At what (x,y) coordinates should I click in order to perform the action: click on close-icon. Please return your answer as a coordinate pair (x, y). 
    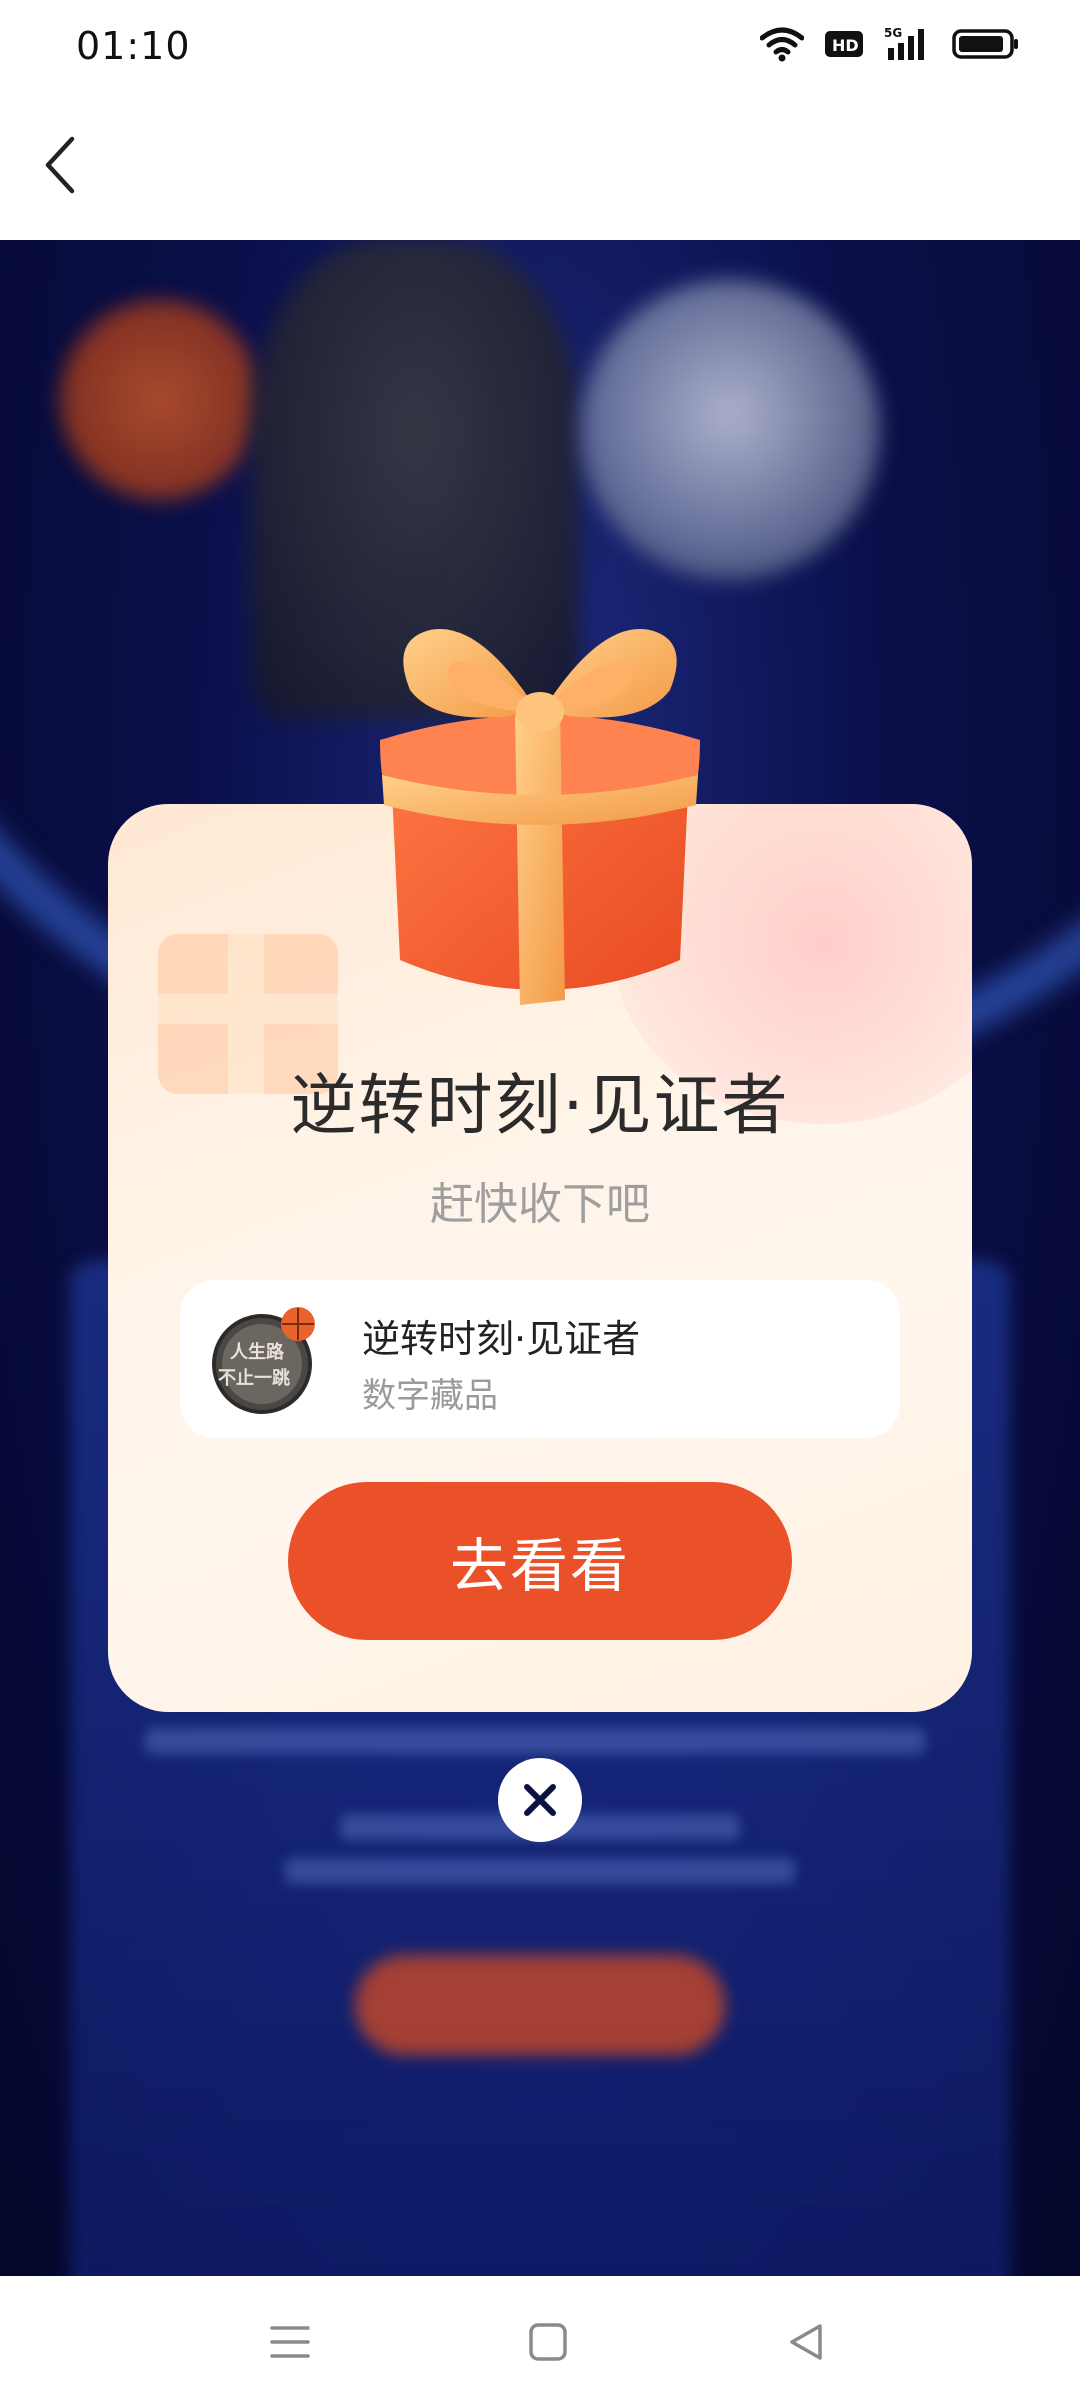
    Looking at the image, I should click on (540, 1800).